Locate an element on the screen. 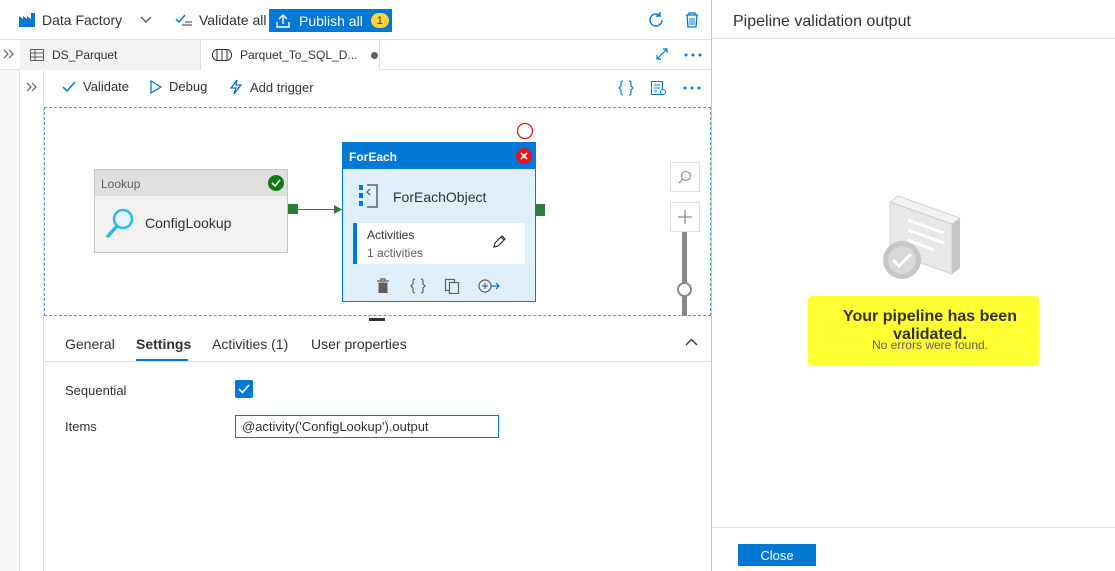 The width and height of the screenshot is (1115, 571). publish-all-button: Publish all 1 is located at coordinates (330, 20).